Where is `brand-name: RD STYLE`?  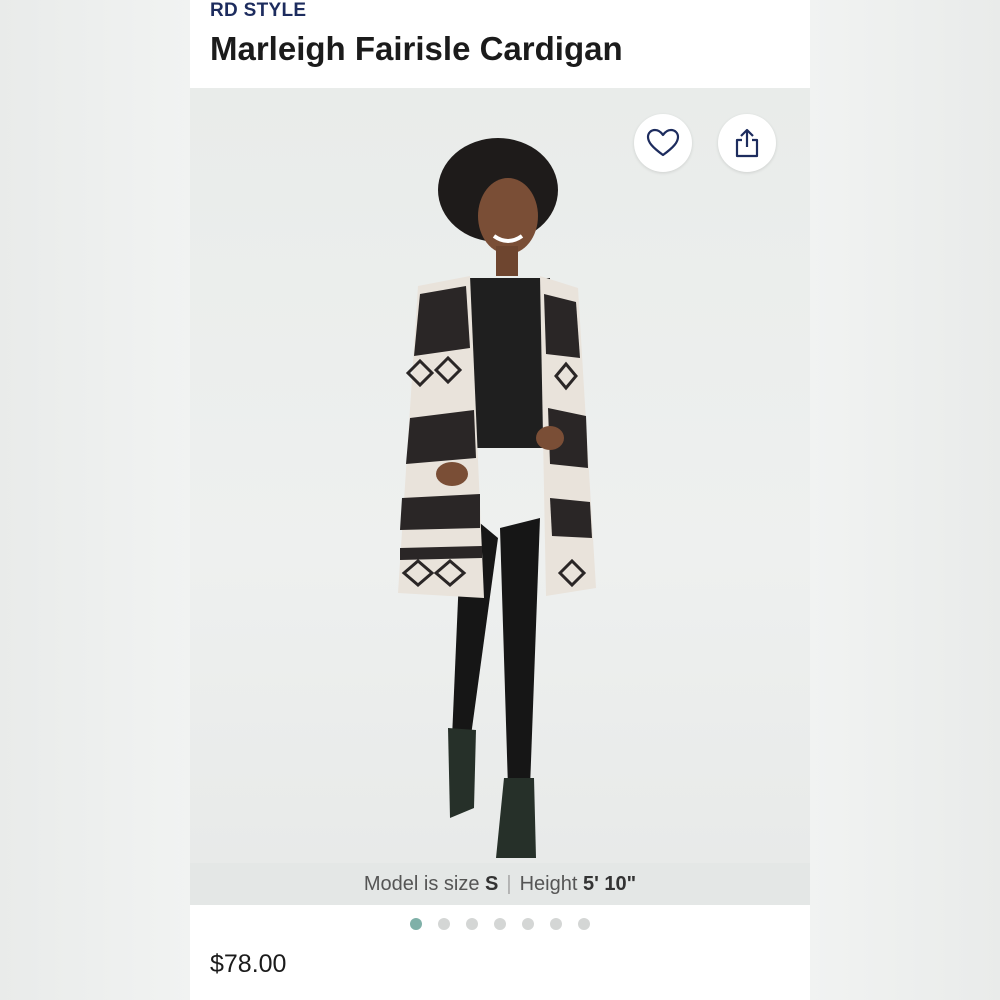
brand-name: RD STYLE is located at coordinates (258, 11).